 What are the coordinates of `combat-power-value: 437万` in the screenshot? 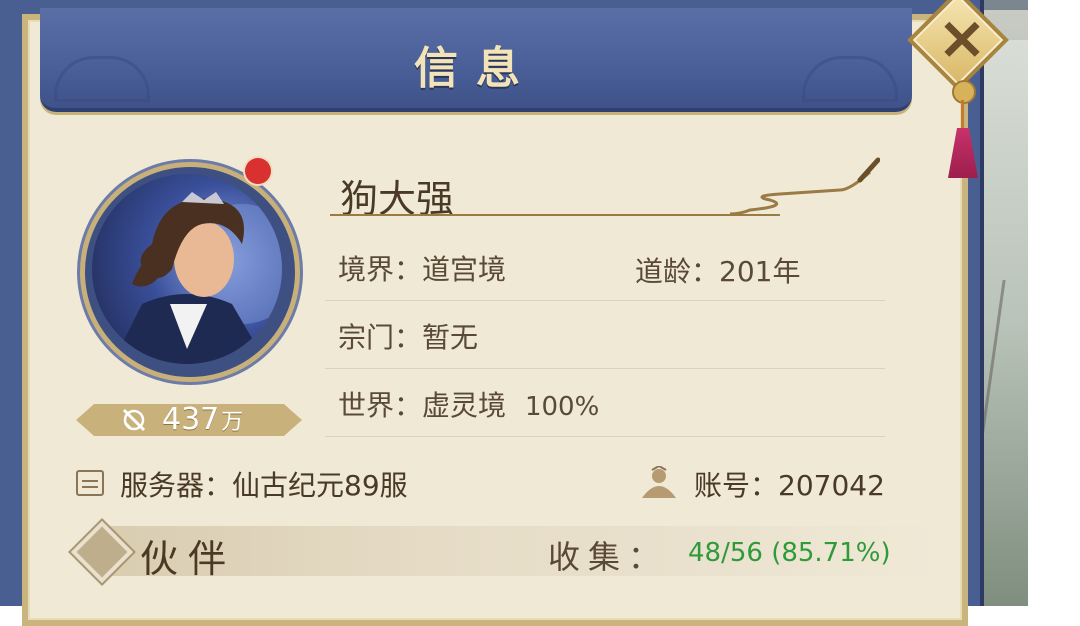 It's located at (202, 419).